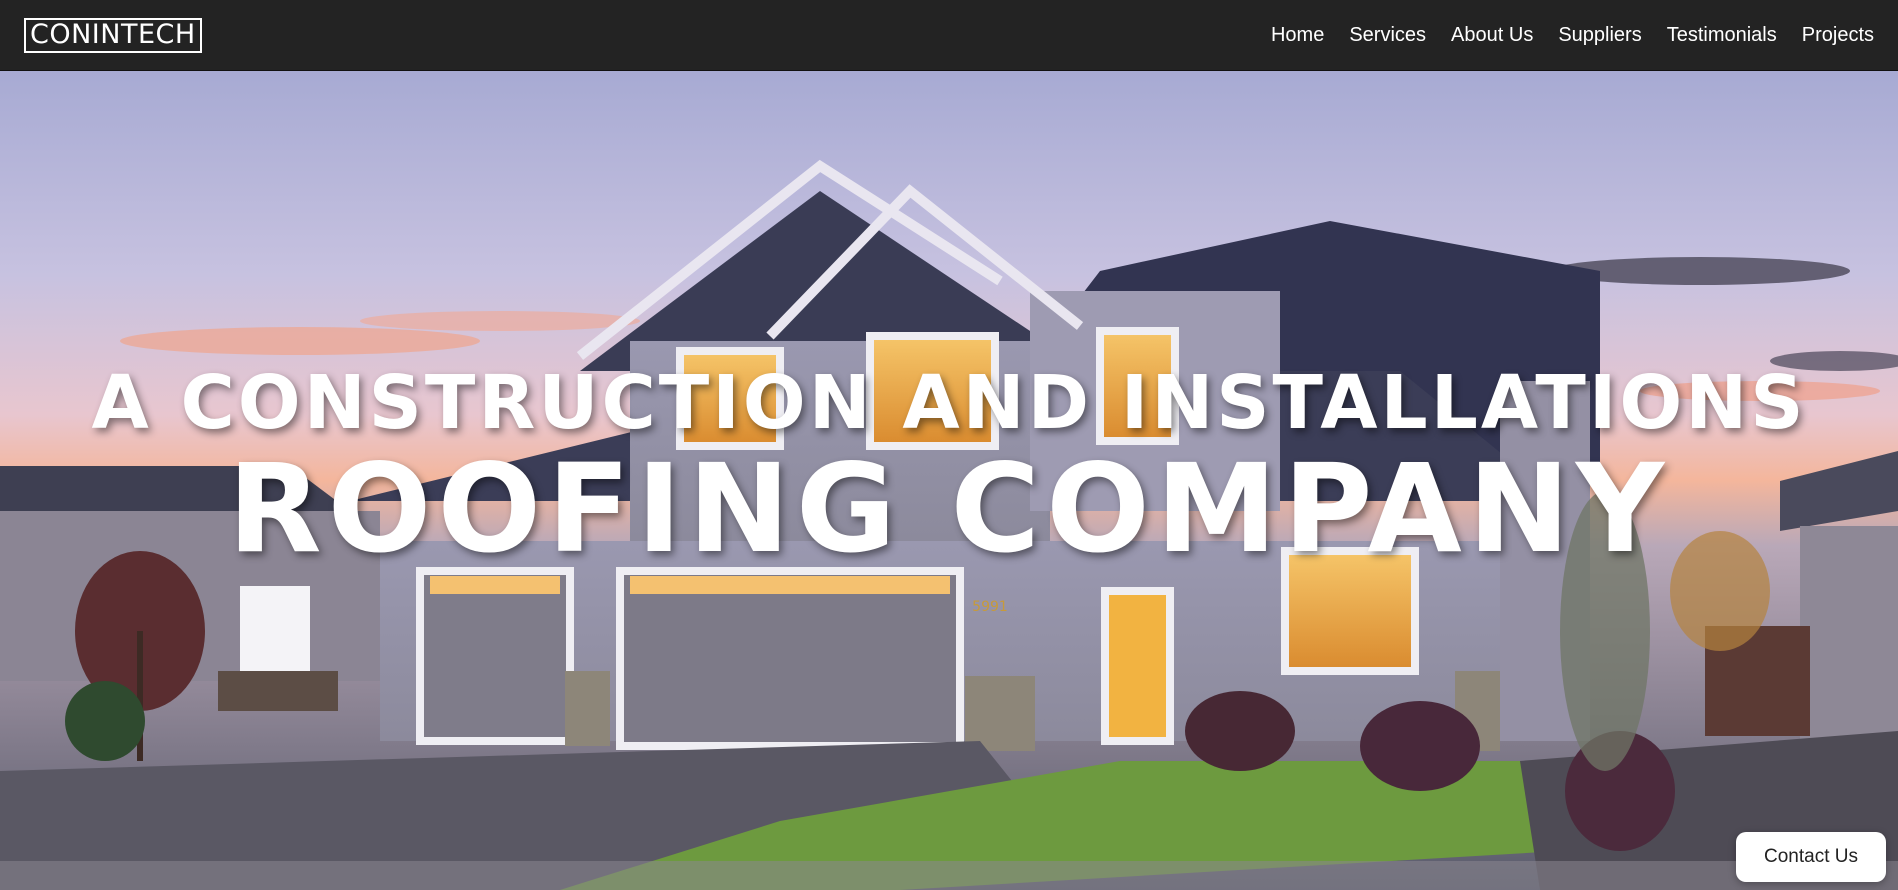  Describe the element at coordinates (1387, 35) in the screenshot. I see `nav-link-services: Services` at that location.